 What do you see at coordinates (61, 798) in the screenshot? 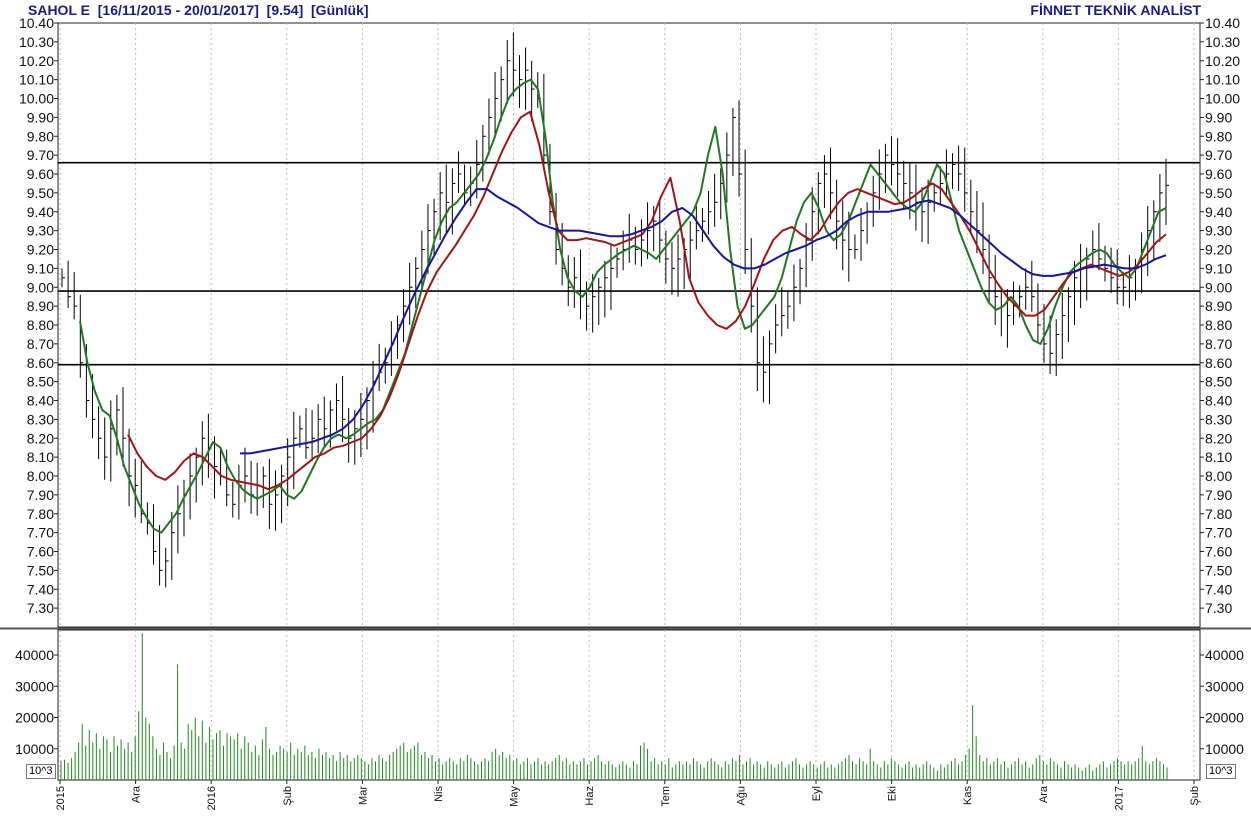
I see `x-tick-label: 2015` at bounding box center [61, 798].